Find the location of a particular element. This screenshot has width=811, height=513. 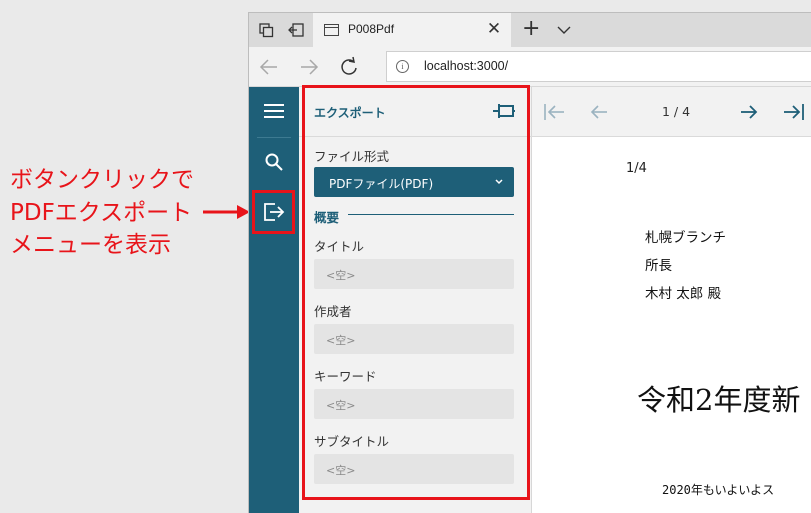

last-page-icon is located at coordinates (792, 112).